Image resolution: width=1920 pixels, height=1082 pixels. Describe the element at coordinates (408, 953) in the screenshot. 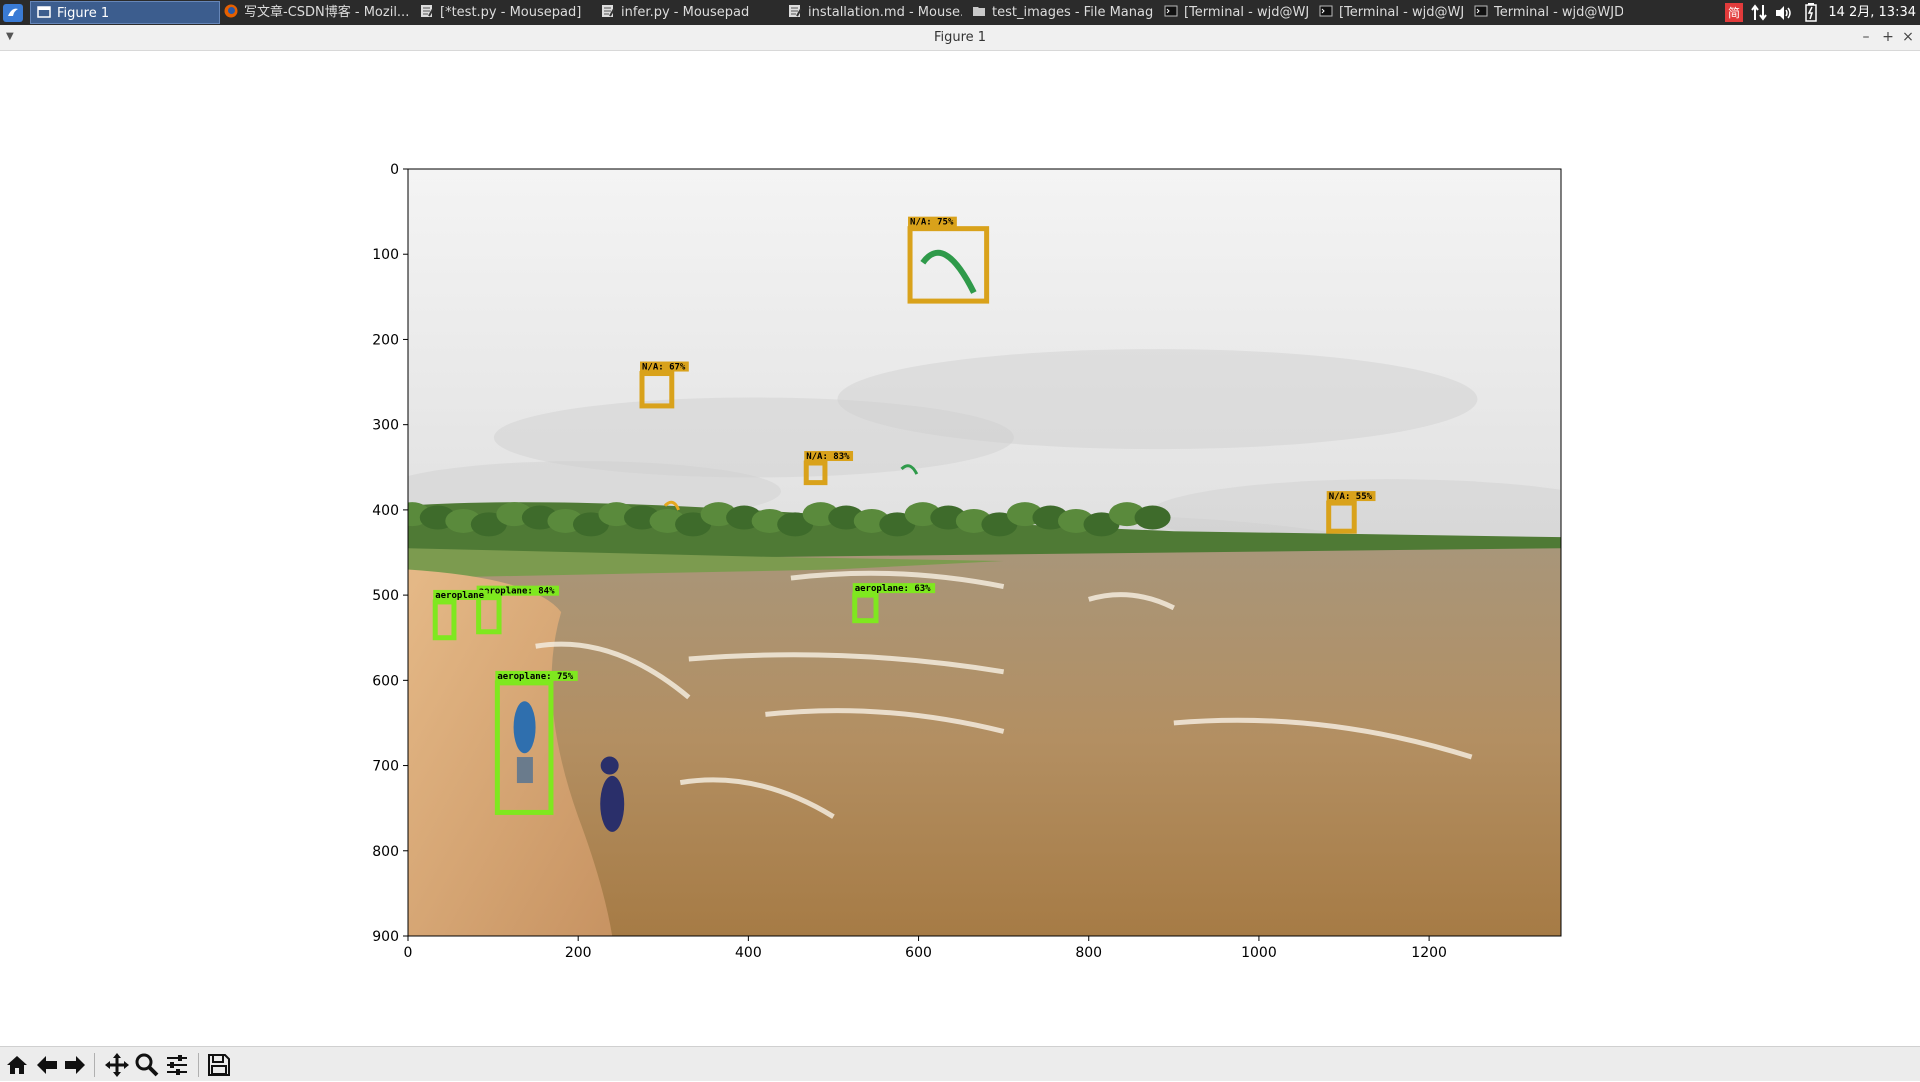

I see `x-tick-label: 0` at that location.